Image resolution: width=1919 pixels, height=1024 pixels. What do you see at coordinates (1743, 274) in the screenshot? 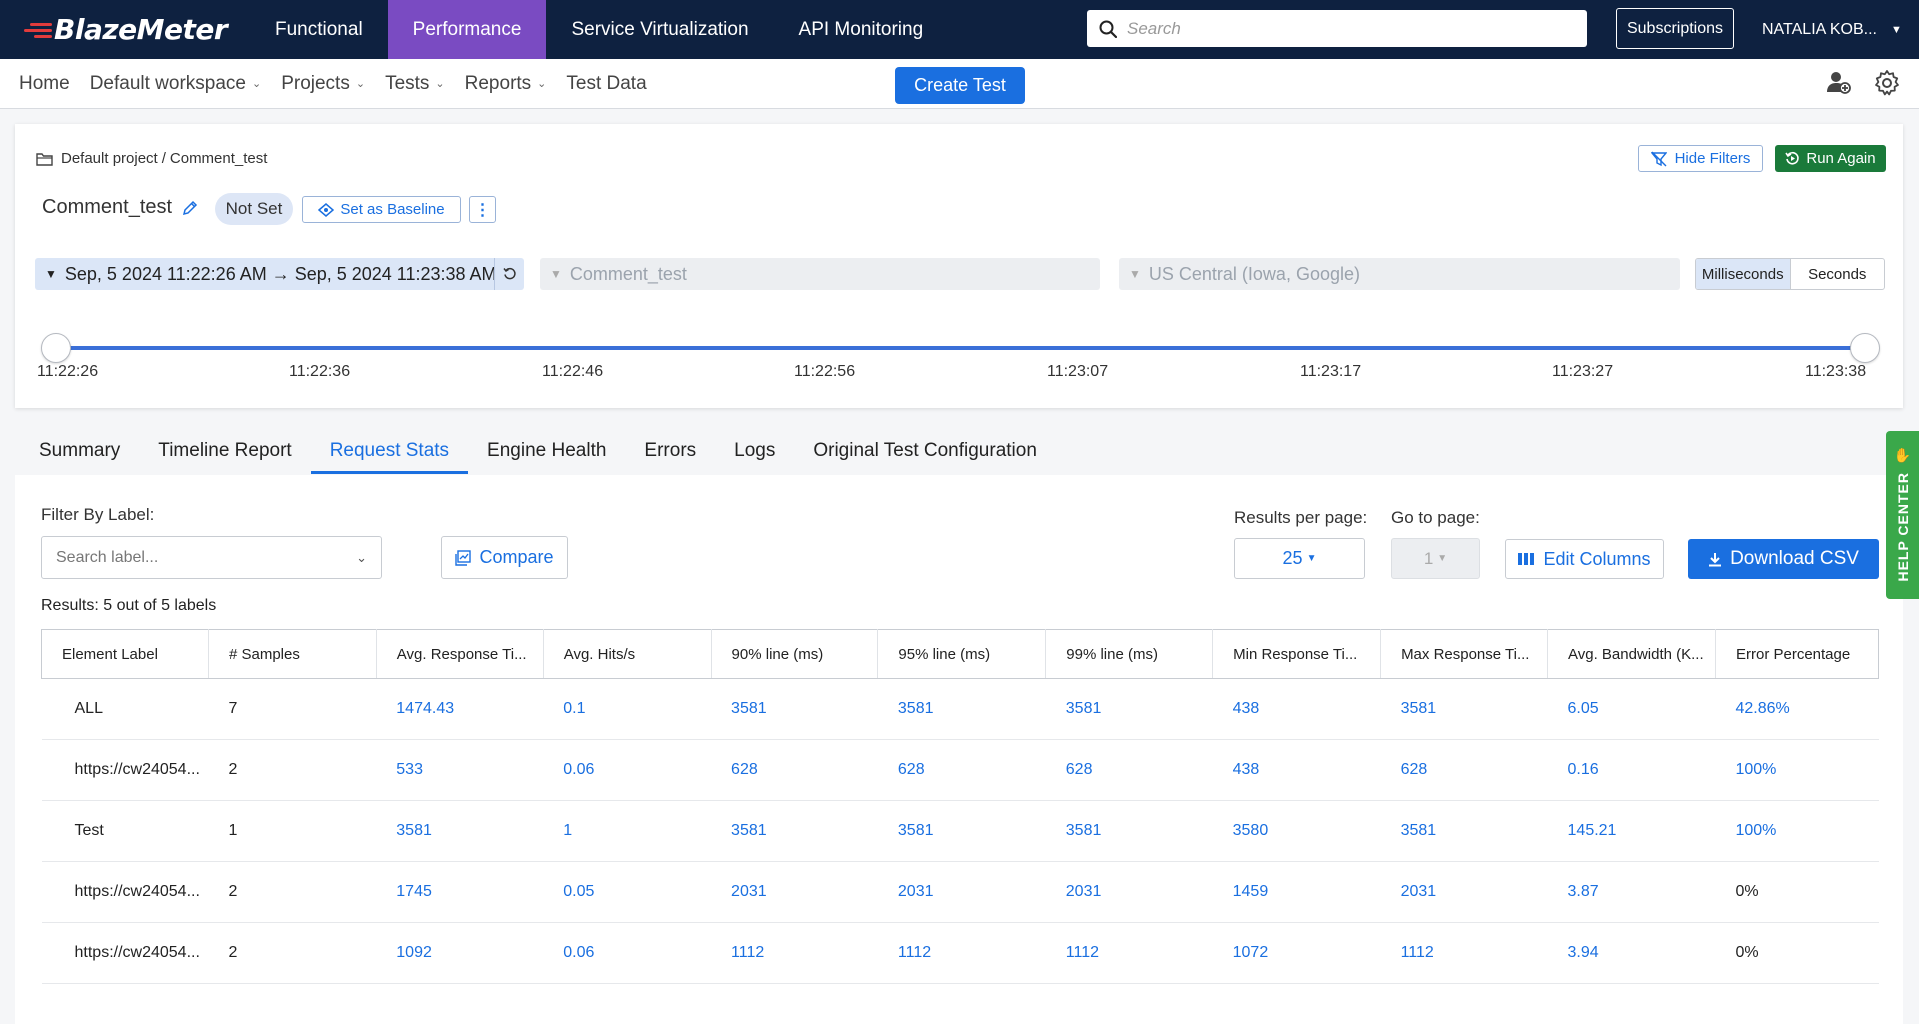
I see `unit-milliseconds-button: Milliseconds` at bounding box center [1743, 274].